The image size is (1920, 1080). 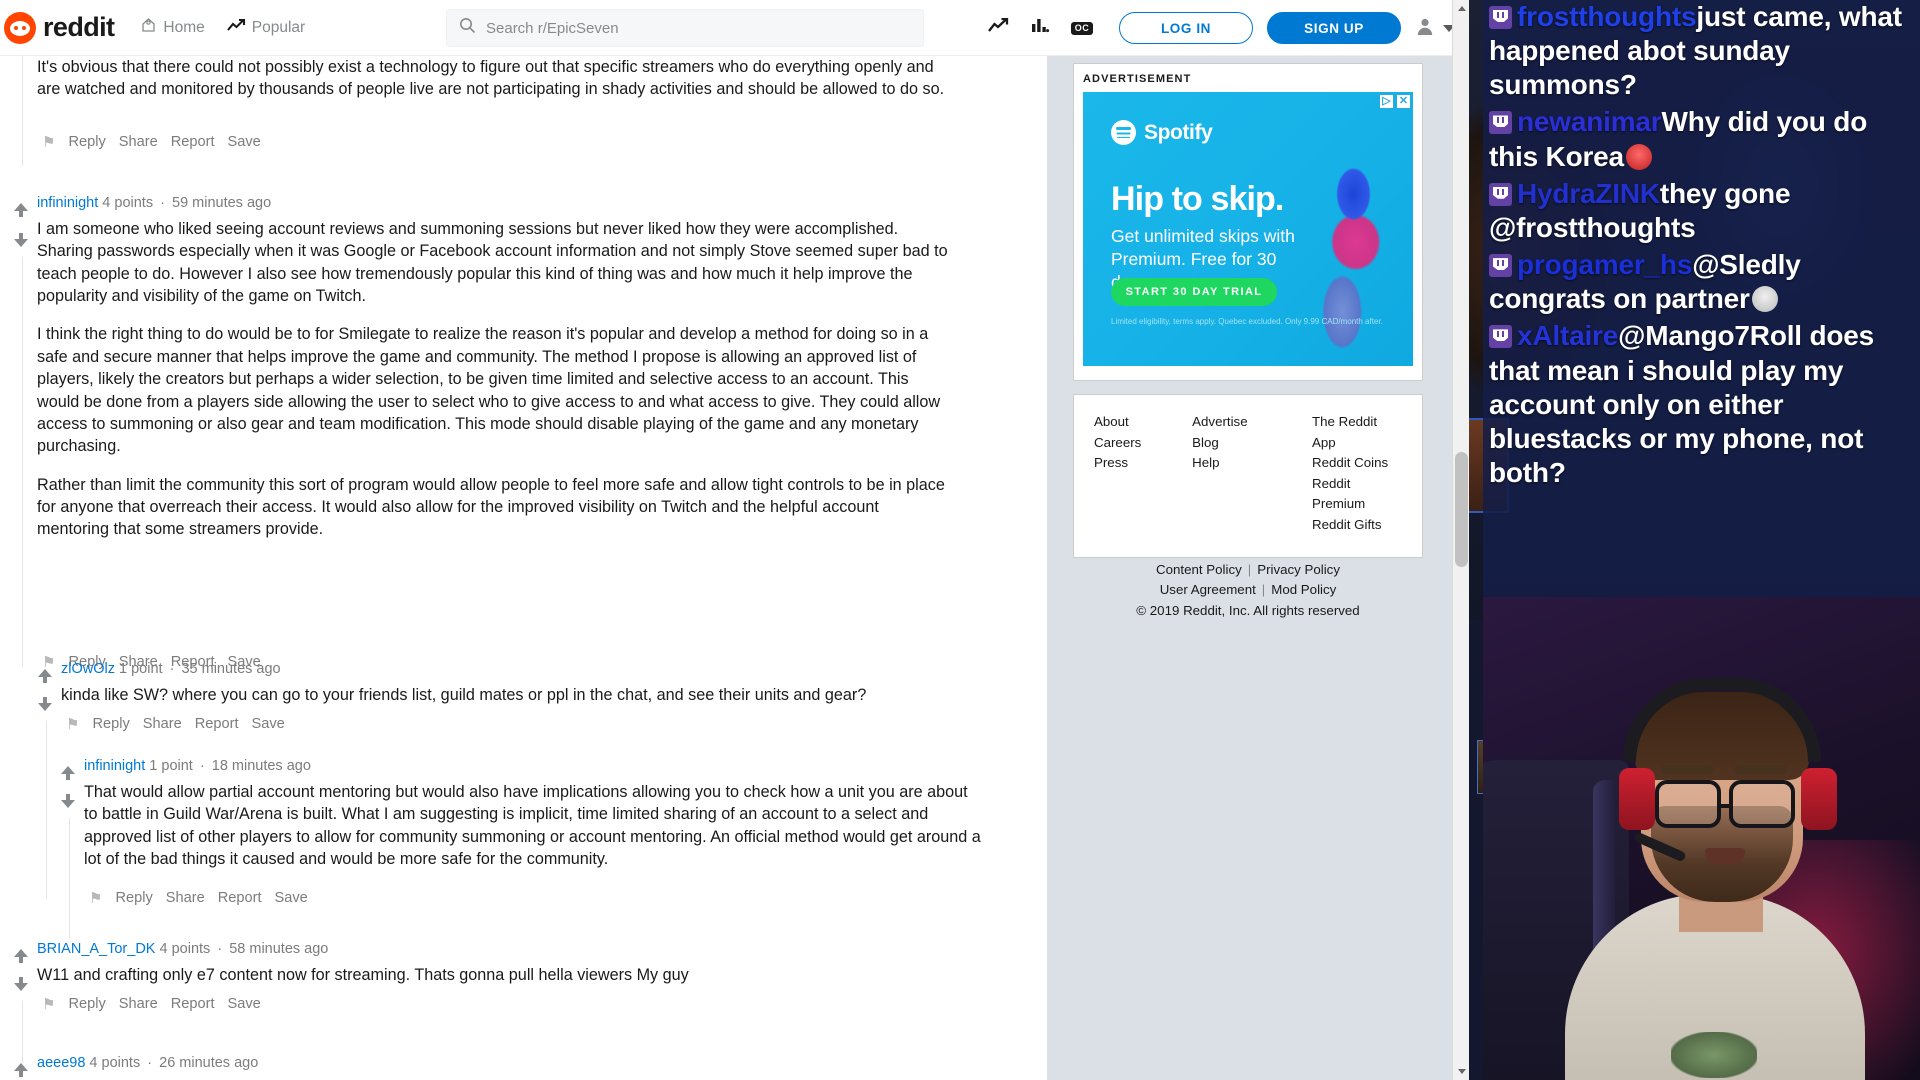 I want to click on thread-line, so click(x=46, y=810).